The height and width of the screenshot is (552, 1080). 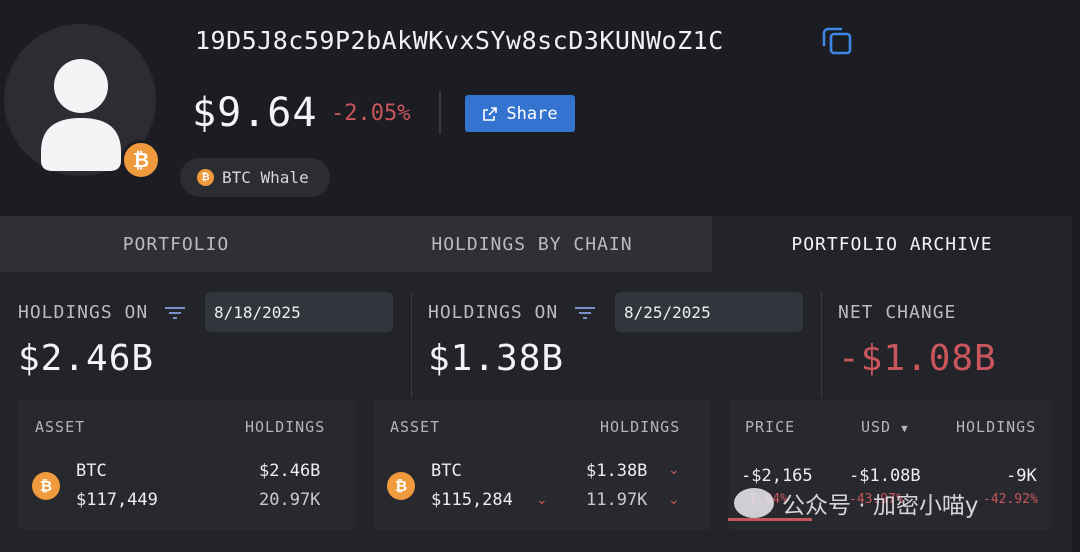 What do you see at coordinates (532, 113) in the screenshot?
I see `share-label: Share` at bounding box center [532, 113].